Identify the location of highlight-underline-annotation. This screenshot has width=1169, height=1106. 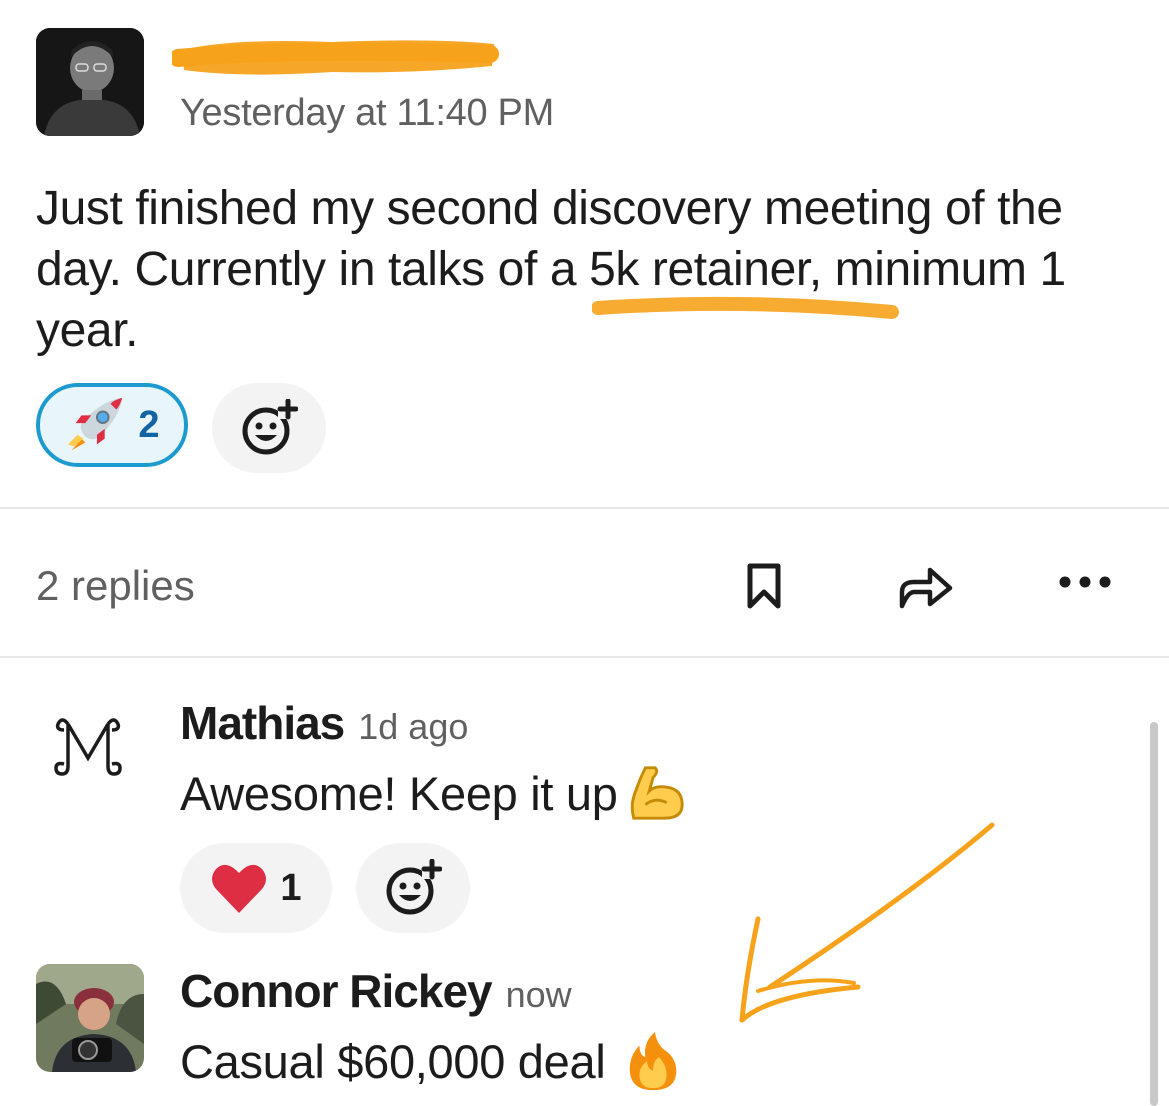
(745, 307).